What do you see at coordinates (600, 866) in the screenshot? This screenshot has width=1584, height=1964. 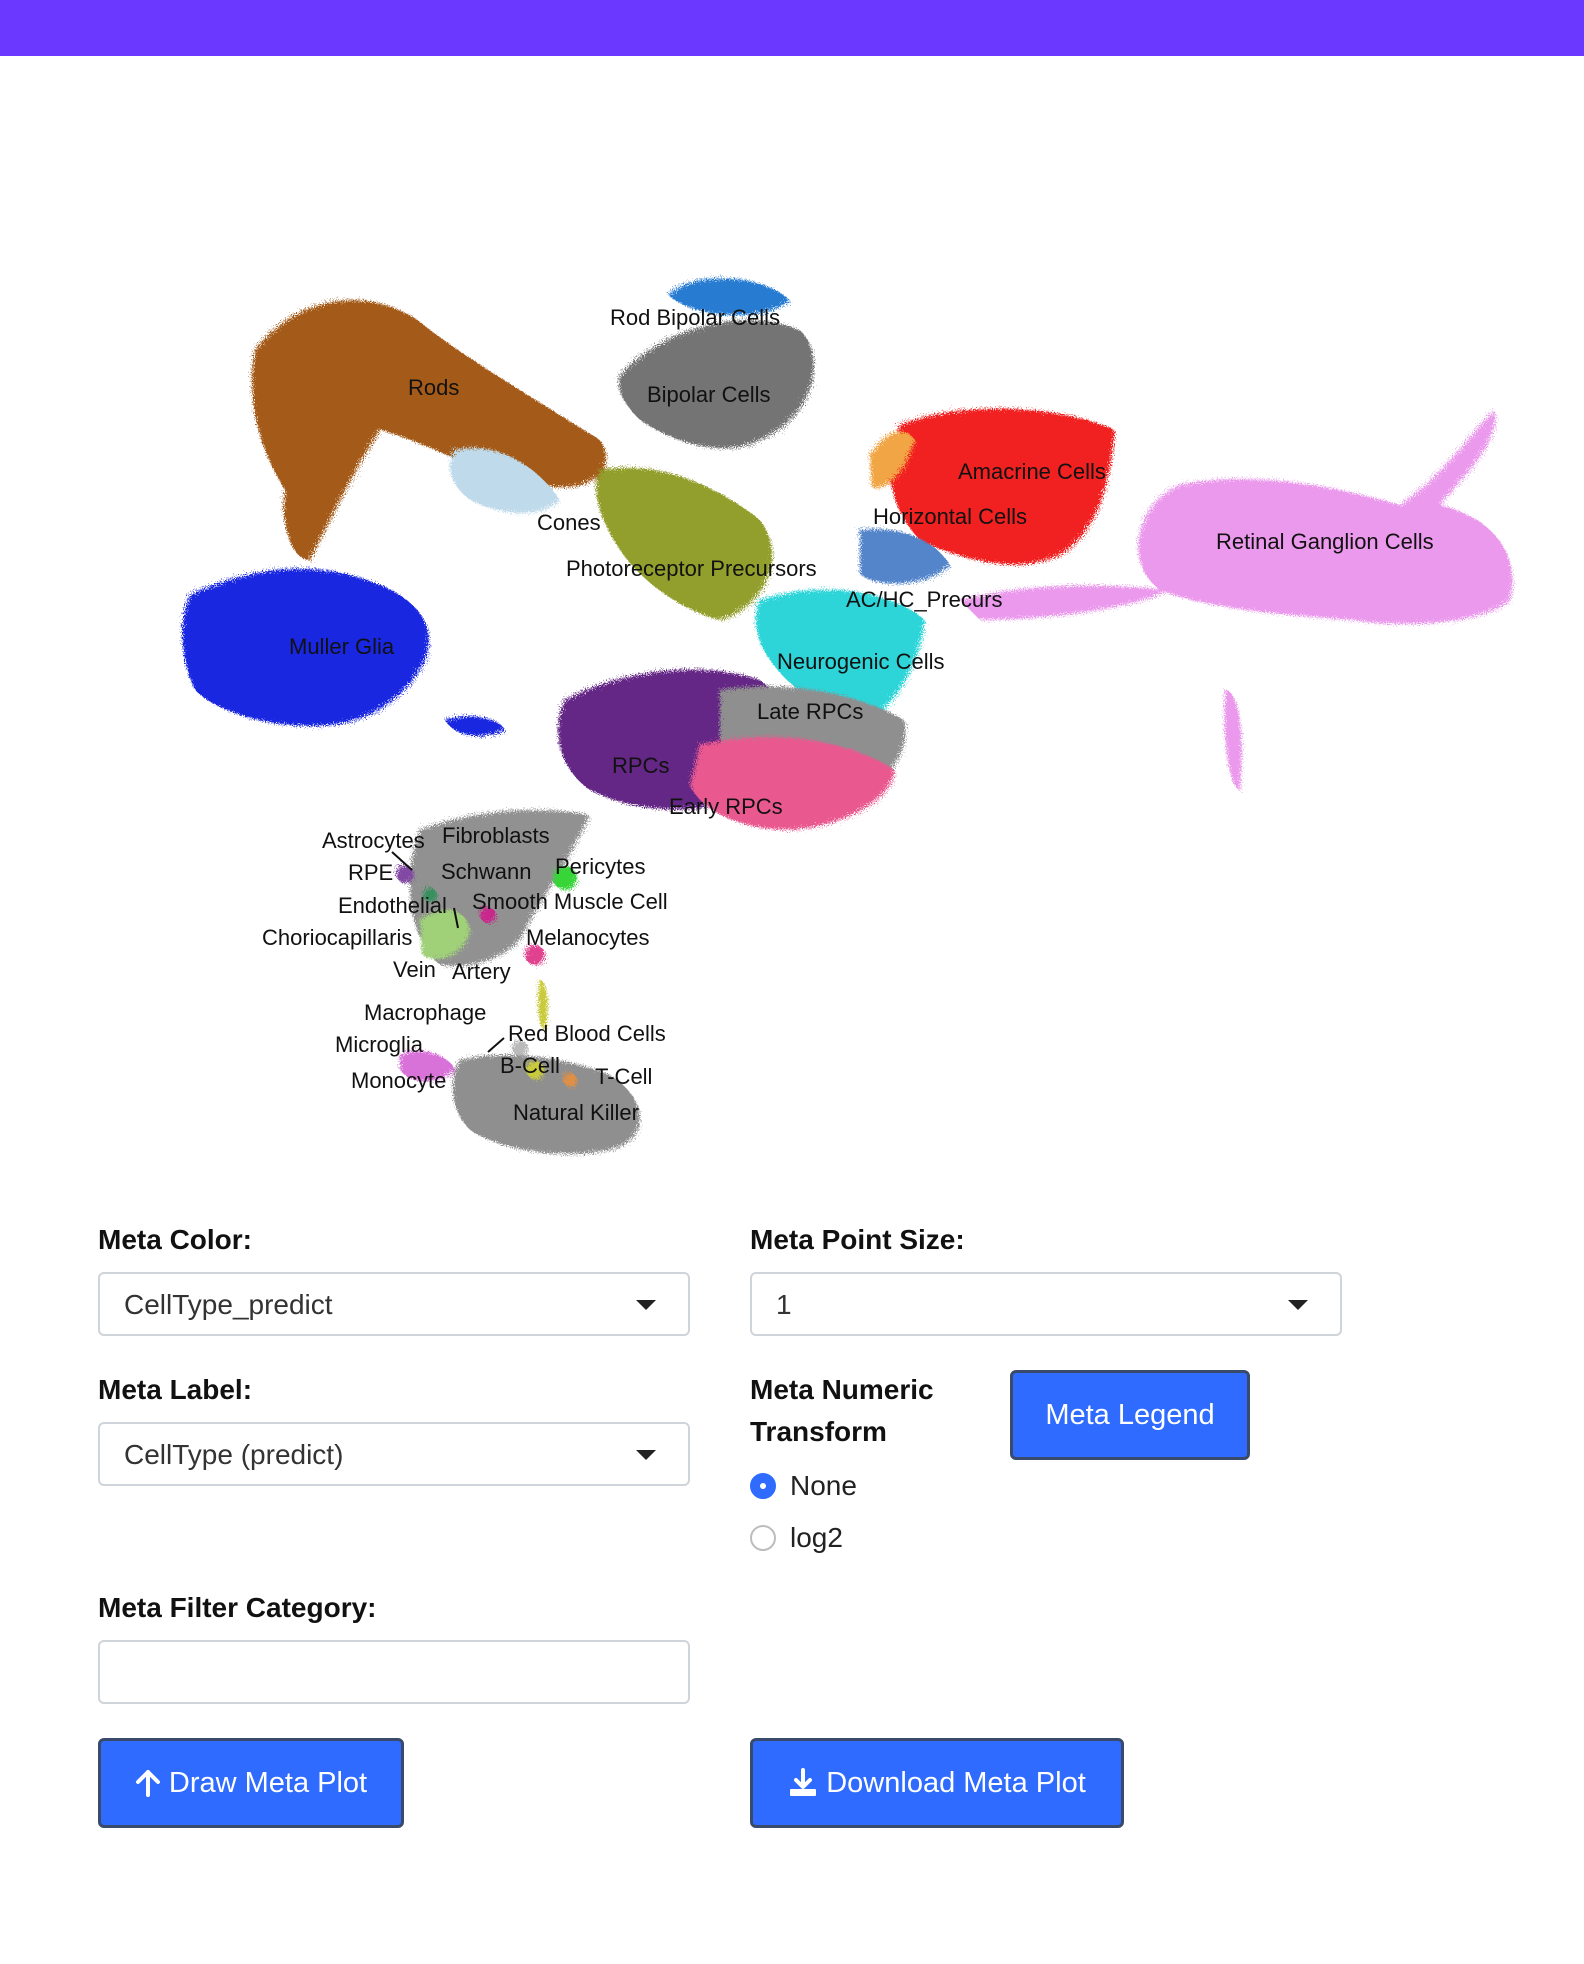 I see `label-pericytes: Pericytes` at bounding box center [600, 866].